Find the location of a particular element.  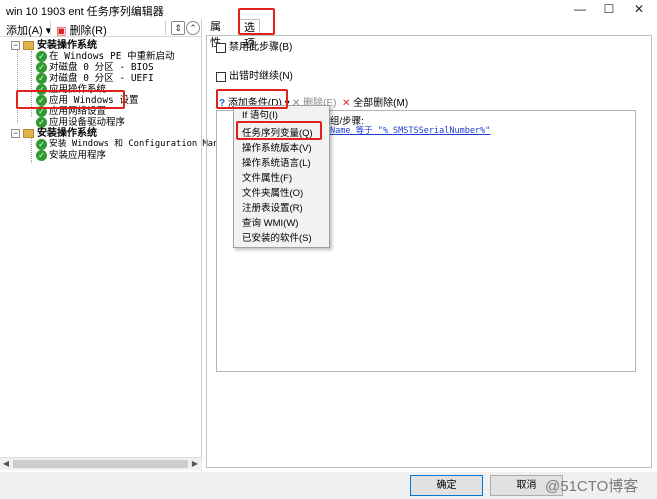

menu-item-os-language: 操作系统语言(L) is located at coordinates (281, 164).